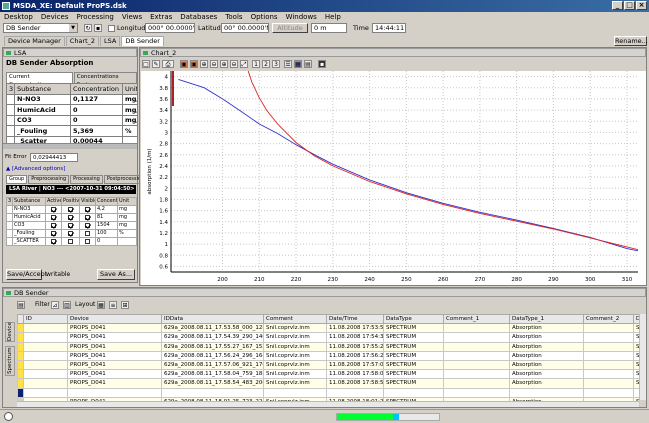  I want to click on column-header: Visible, so click(87, 201).